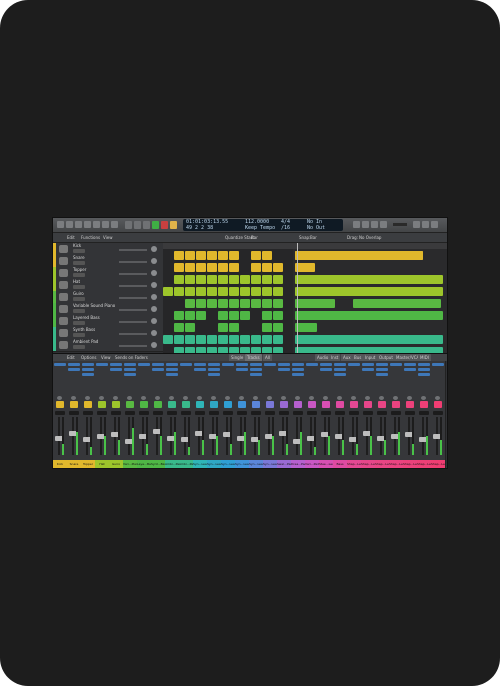  Describe the element at coordinates (108, 345) in the screenshot. I see `track-header: Ambient Pad` at that location.